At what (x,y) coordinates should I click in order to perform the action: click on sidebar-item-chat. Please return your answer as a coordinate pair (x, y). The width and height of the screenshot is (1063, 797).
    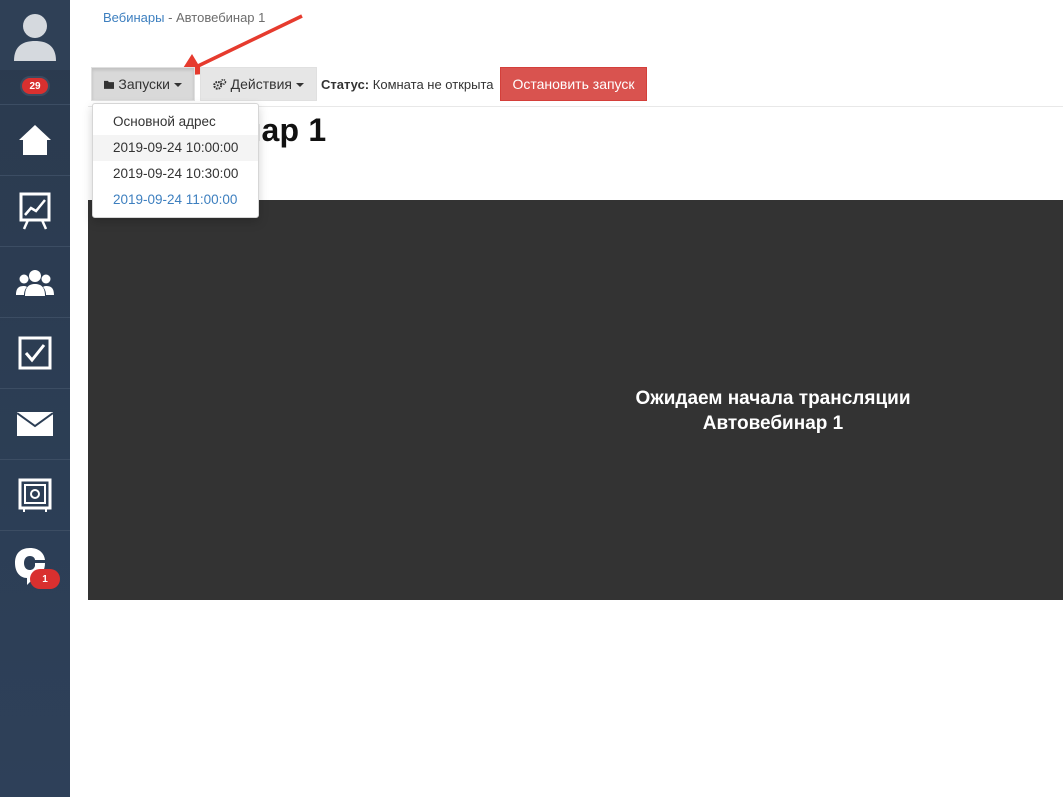
    Looking at the image, I should click on (35, 565).